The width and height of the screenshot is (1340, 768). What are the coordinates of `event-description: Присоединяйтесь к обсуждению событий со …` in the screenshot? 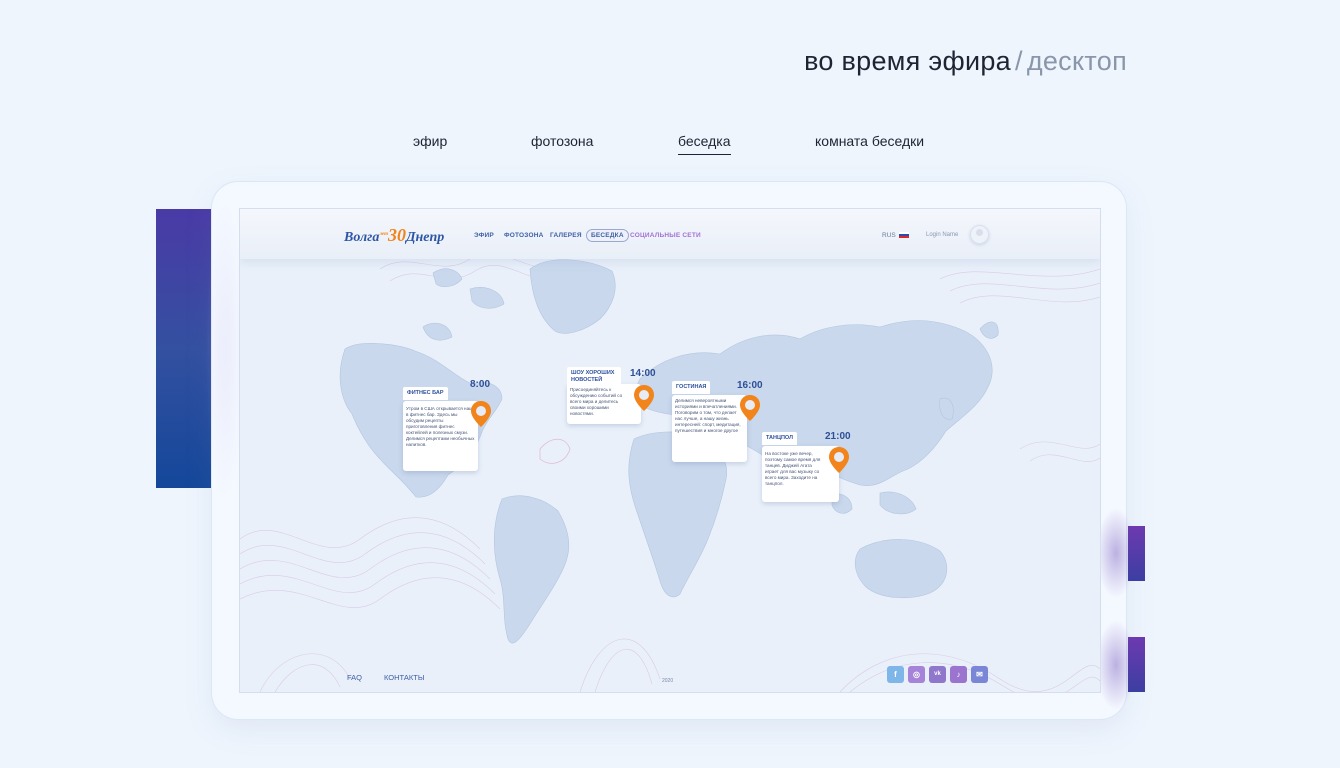 It's located at (596, 401).